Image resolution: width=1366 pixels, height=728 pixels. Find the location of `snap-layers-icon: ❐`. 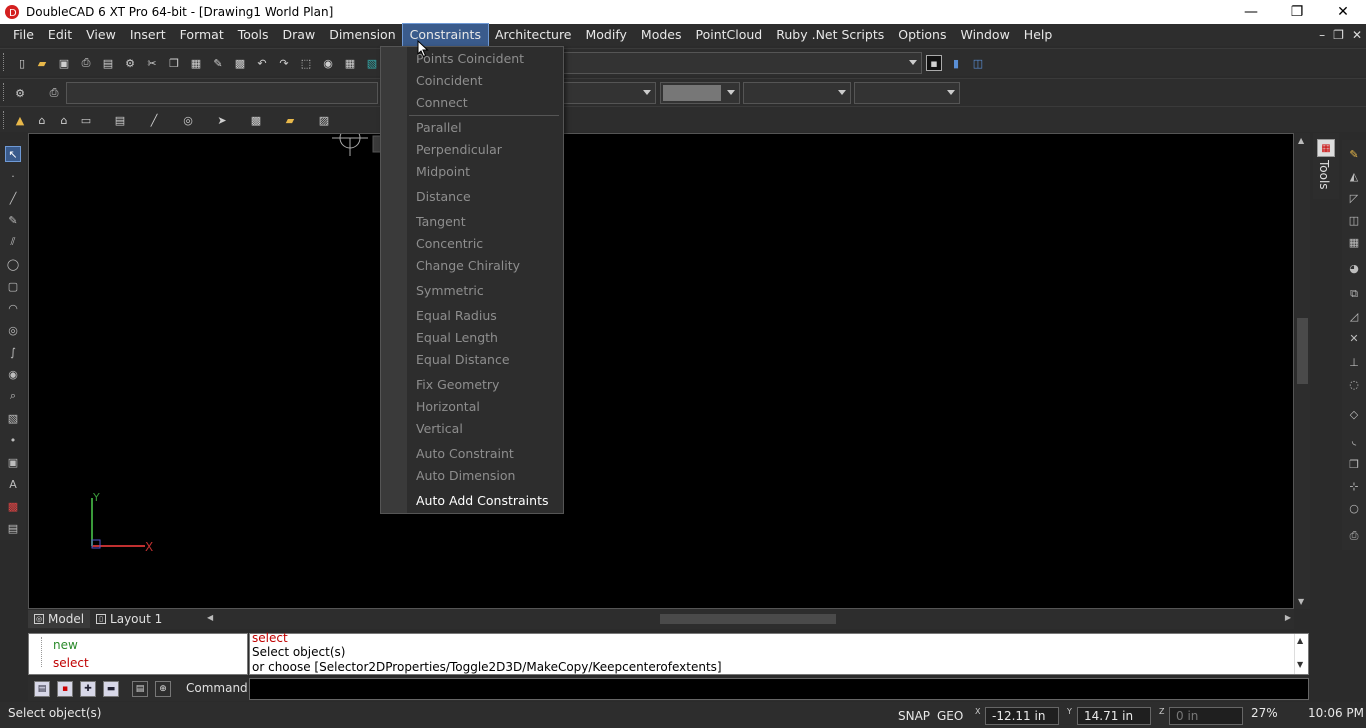

snap-layers-icon: ❐ is located at coordinates (1354, 464).